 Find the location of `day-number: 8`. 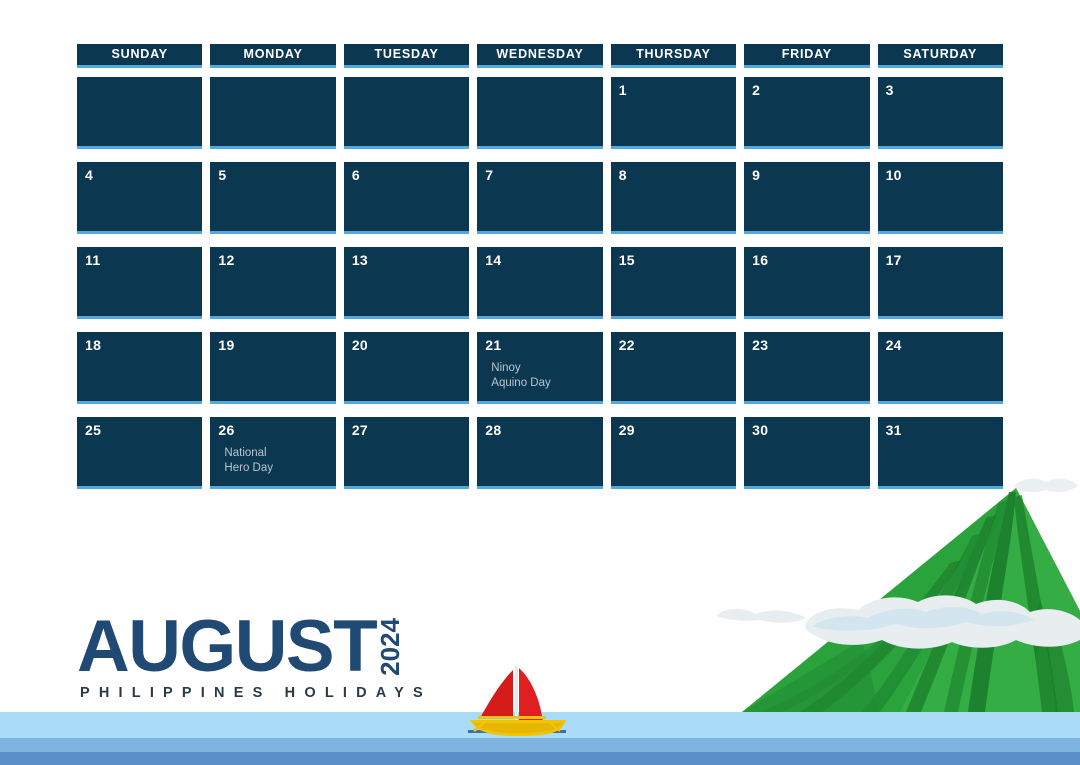

day-number: 8 is located at coordinates (622, 175).